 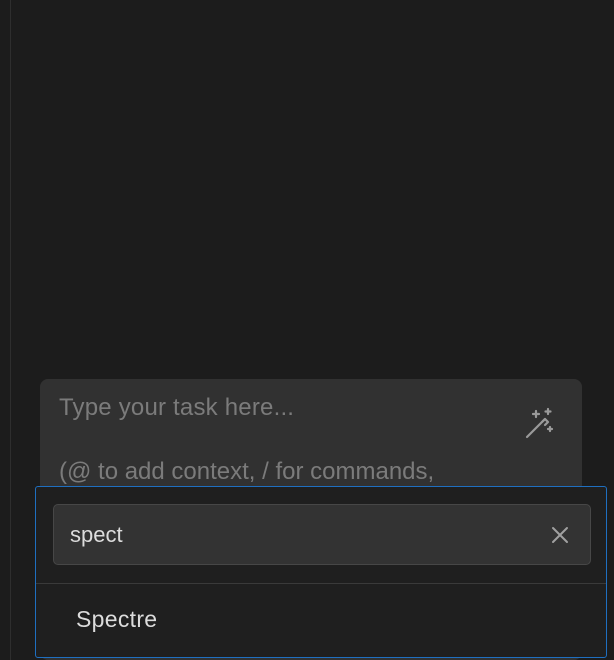 I want to click on dropdown-result-item: Spectre, so click(x=321, y=620).